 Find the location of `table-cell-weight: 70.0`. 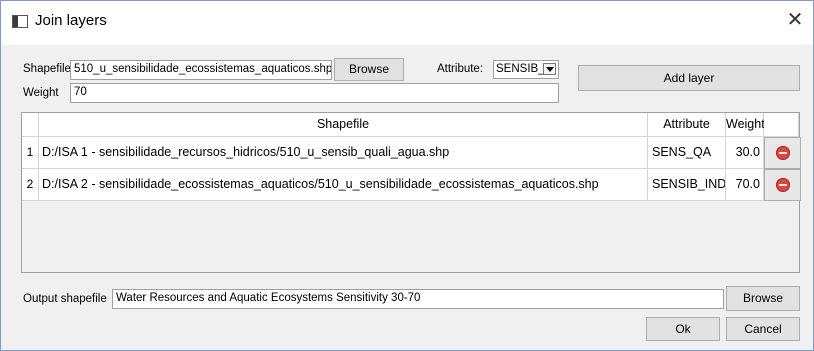

table-cell-weight: 70.0 is located at coordinates (745, 185).